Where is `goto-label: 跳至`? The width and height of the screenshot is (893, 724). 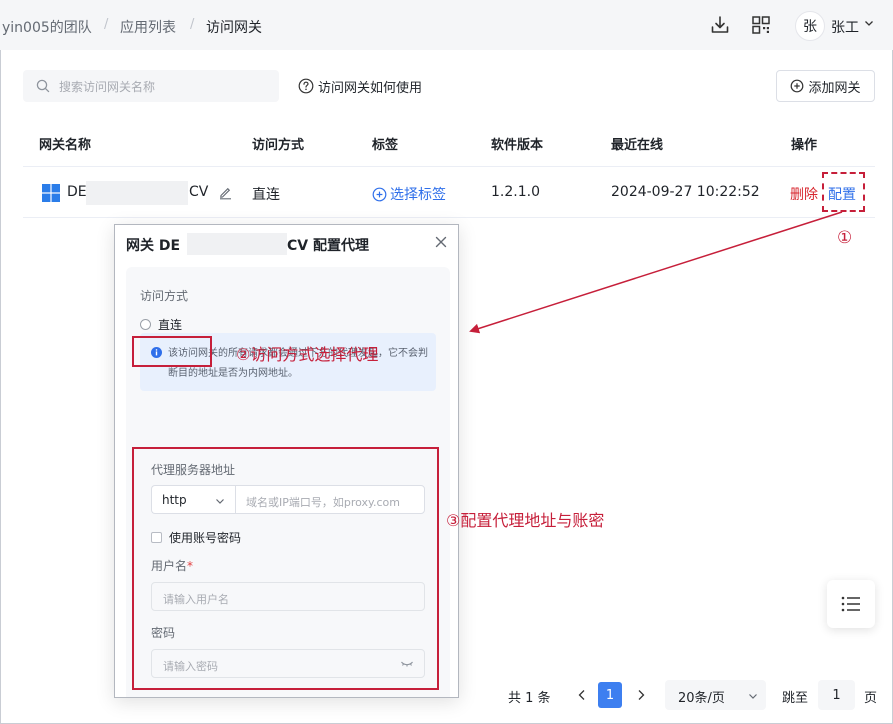 goto-label: 跳至 is located at coordinates (795, 698).